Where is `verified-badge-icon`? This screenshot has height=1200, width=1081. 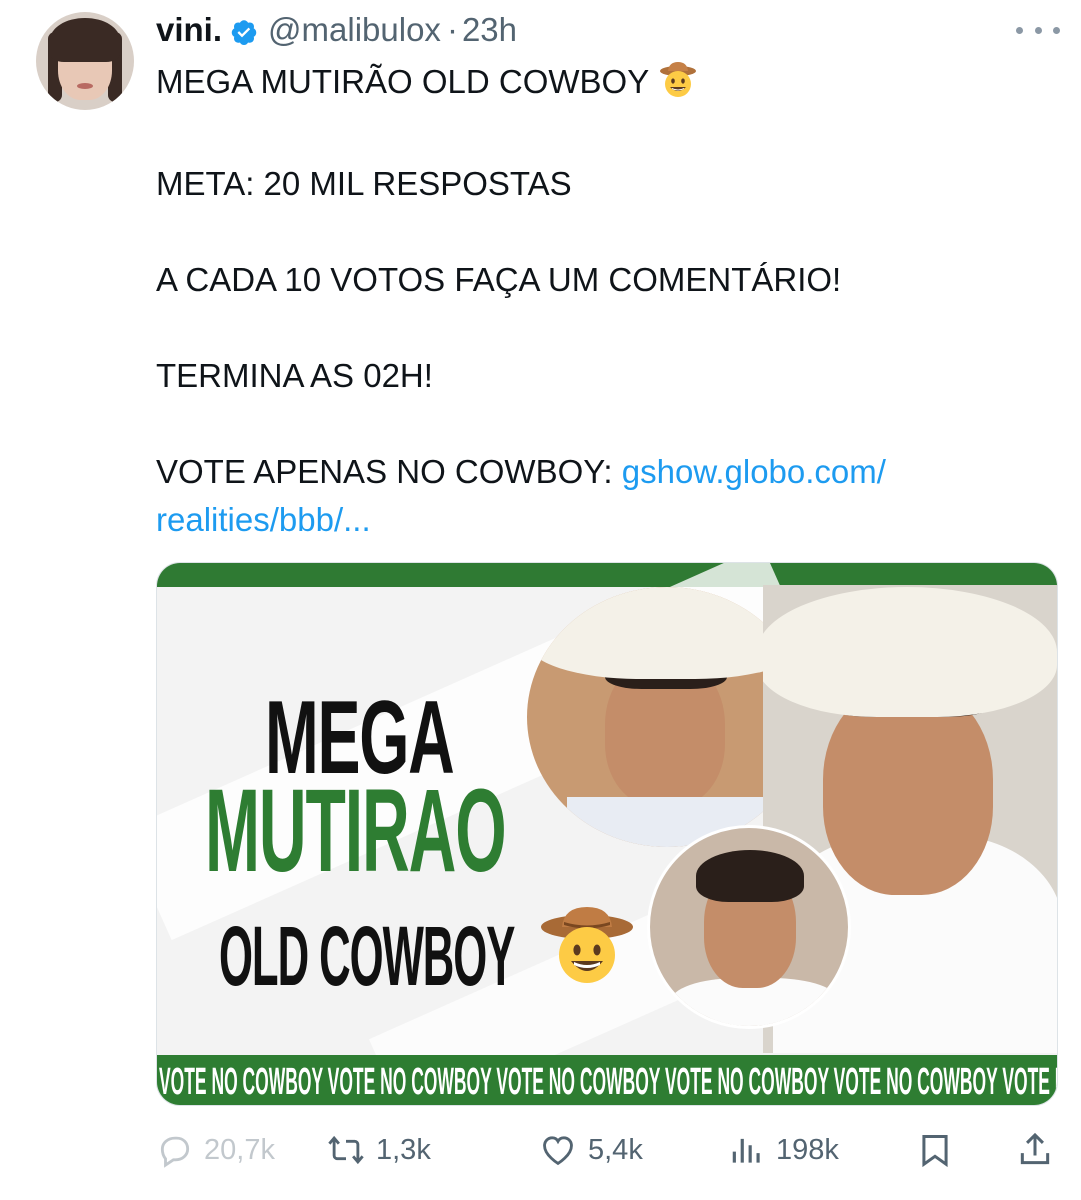
verified-badge-icon is located at coordinates (244, 30).